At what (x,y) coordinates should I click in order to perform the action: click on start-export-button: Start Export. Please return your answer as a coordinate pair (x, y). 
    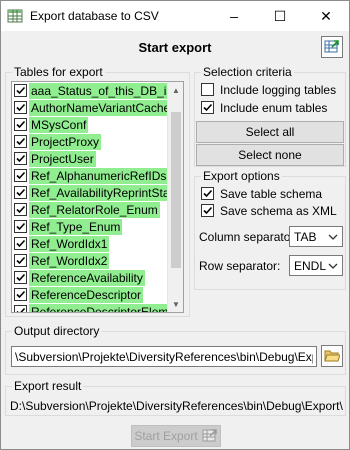
    Looking at the image, I should click on (176, 436).